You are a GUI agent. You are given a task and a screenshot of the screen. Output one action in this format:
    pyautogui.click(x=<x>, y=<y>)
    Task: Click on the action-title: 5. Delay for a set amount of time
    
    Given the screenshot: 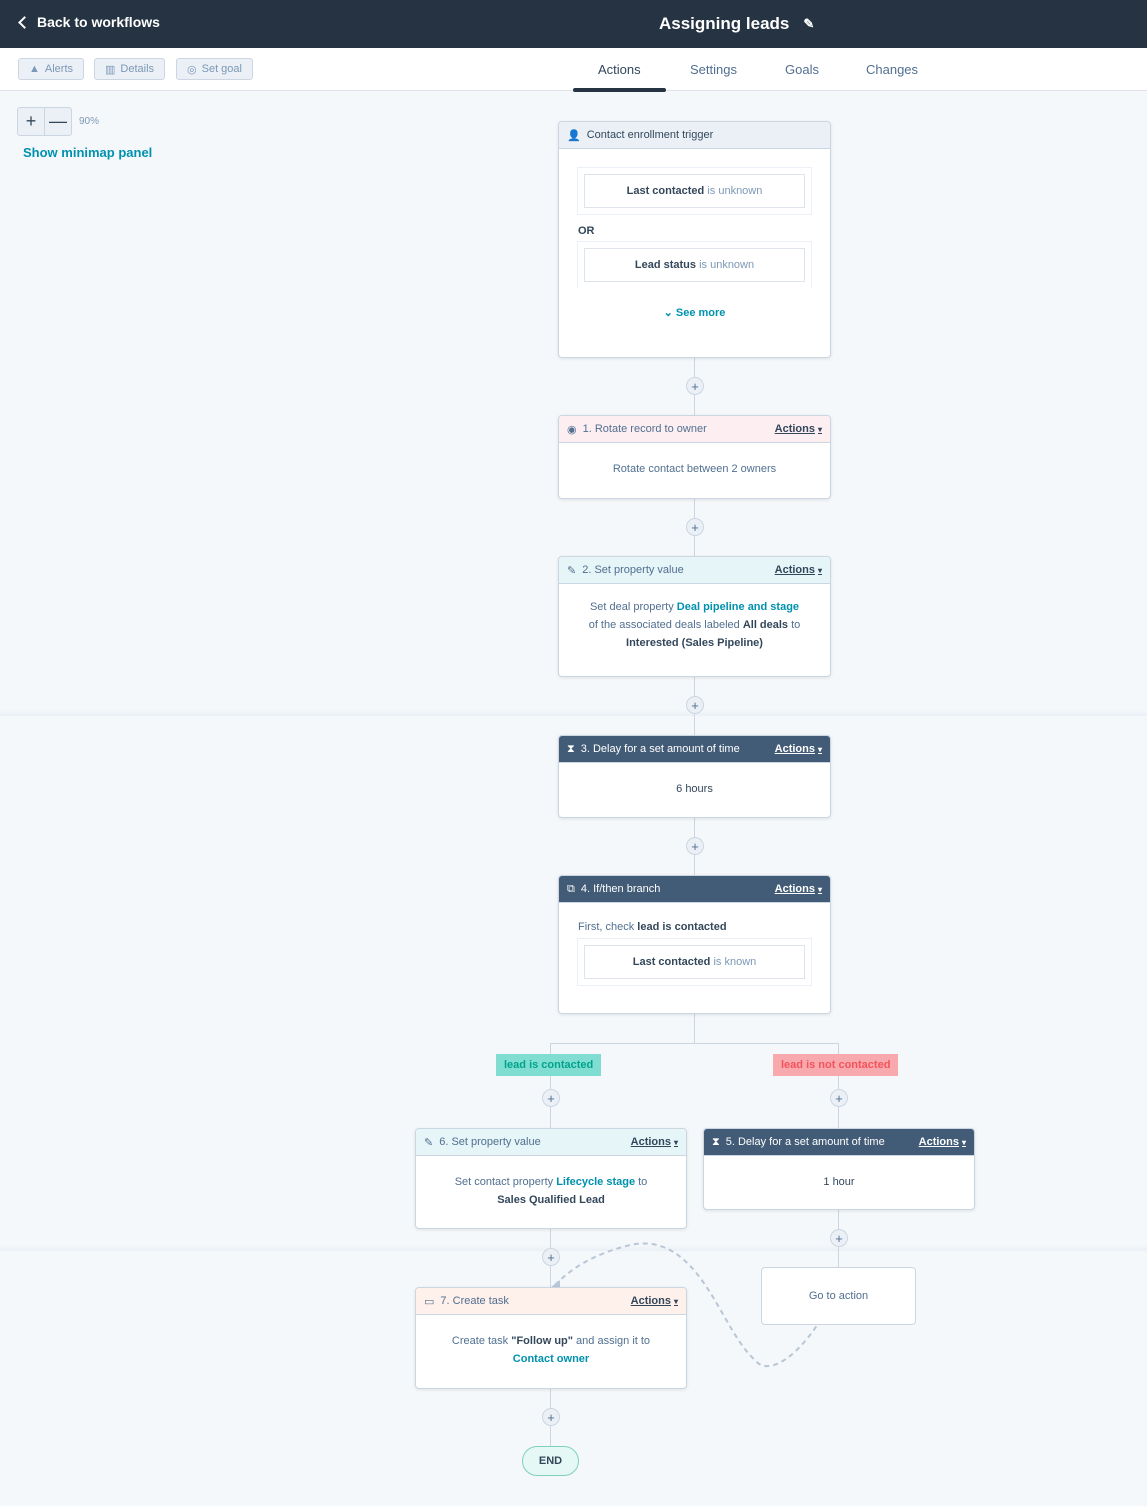 What is the action you would take?
    pyautogui.click(x=805, y=1142)
    